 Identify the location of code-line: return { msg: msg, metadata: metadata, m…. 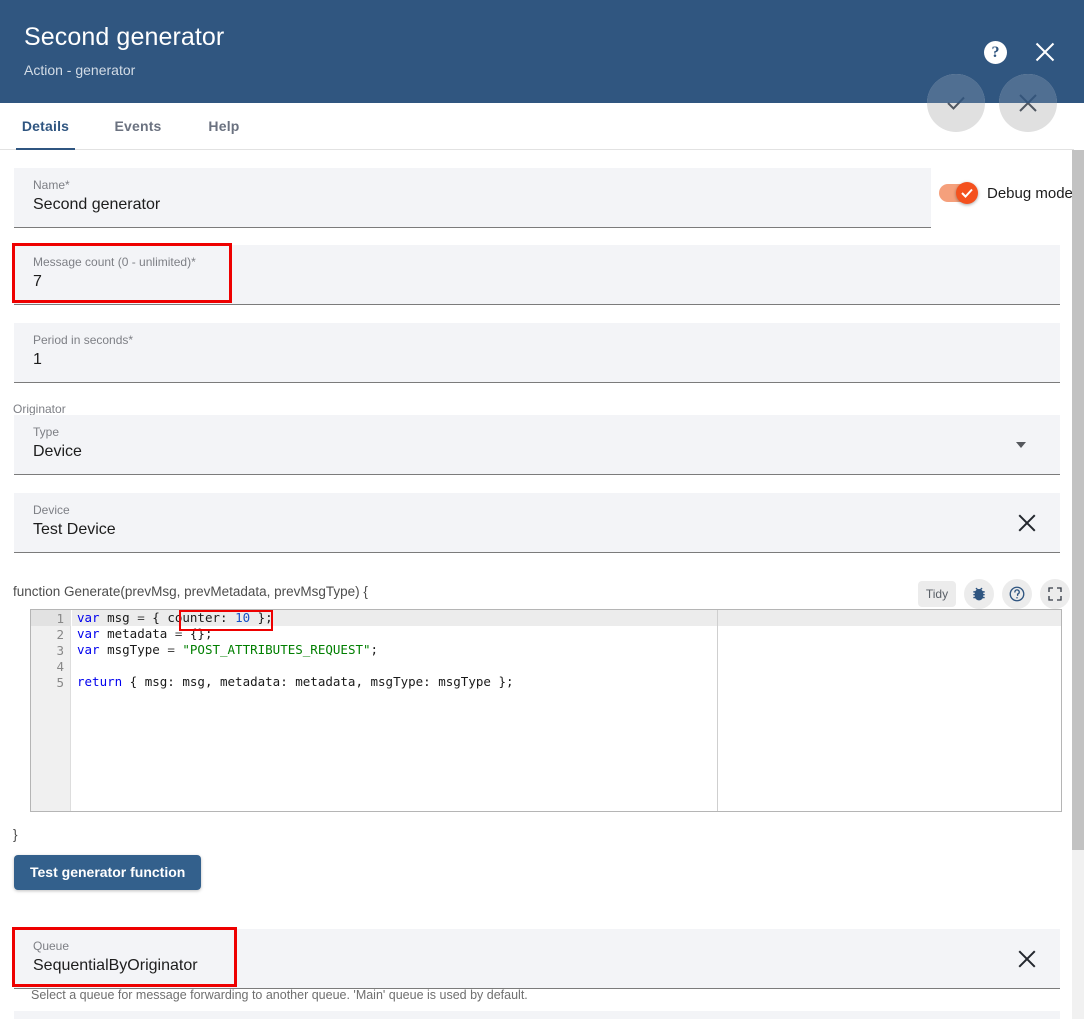
(295, 681).